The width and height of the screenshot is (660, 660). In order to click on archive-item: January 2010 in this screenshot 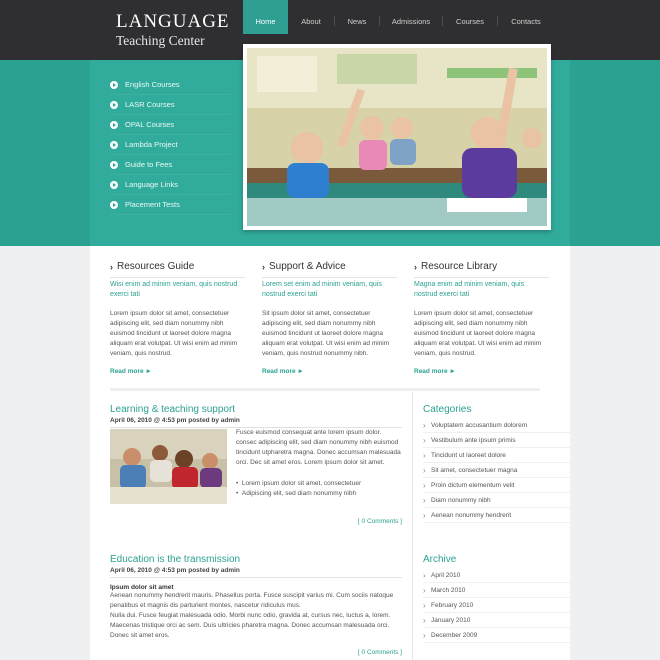, I will do `click(497, 620)`.